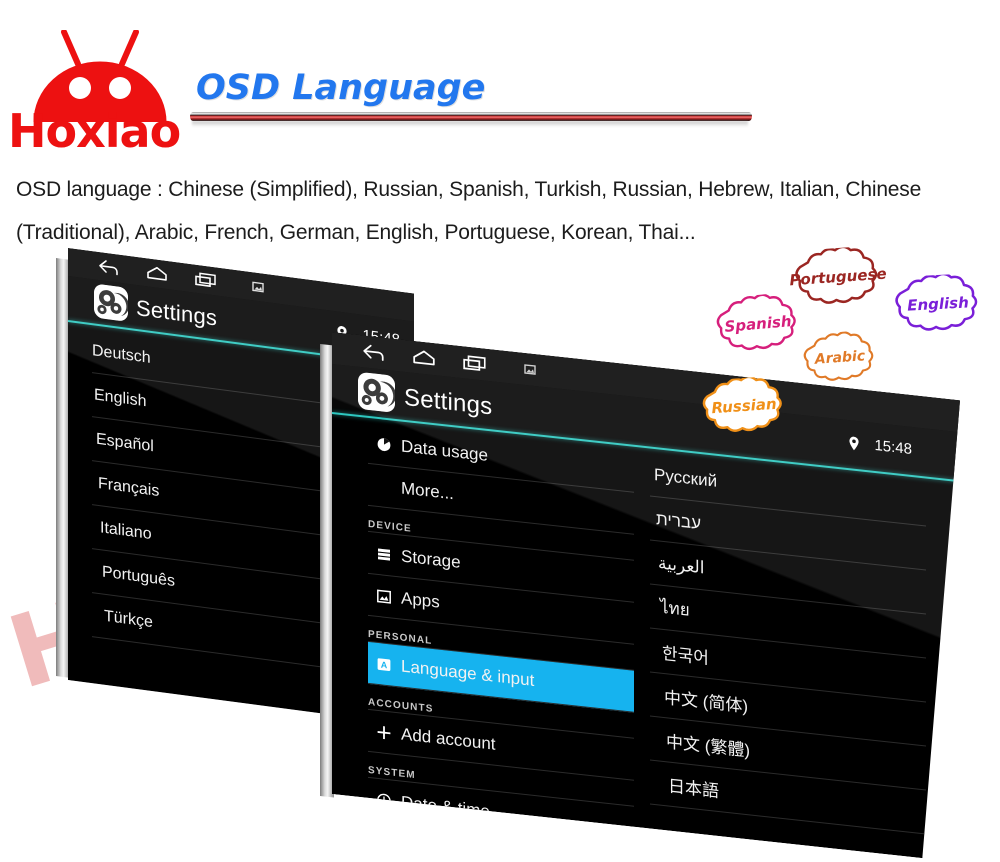 This screenshot has width=1000, height=862. What do you see at coordinates (678, 520) in the screenshot?
I see `language-label: עברית` at bounding box center [678, 520].